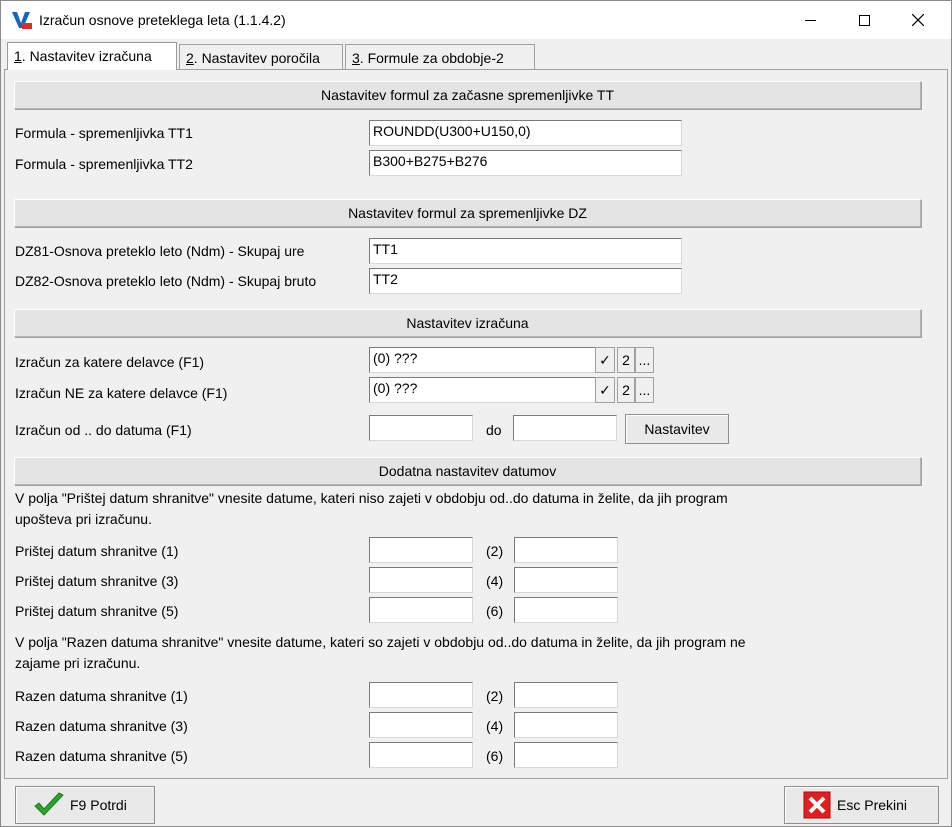  Describe the element at coordinates (495, 696) in the screenshot. I see `except-date-label-2: (2)` at that location.